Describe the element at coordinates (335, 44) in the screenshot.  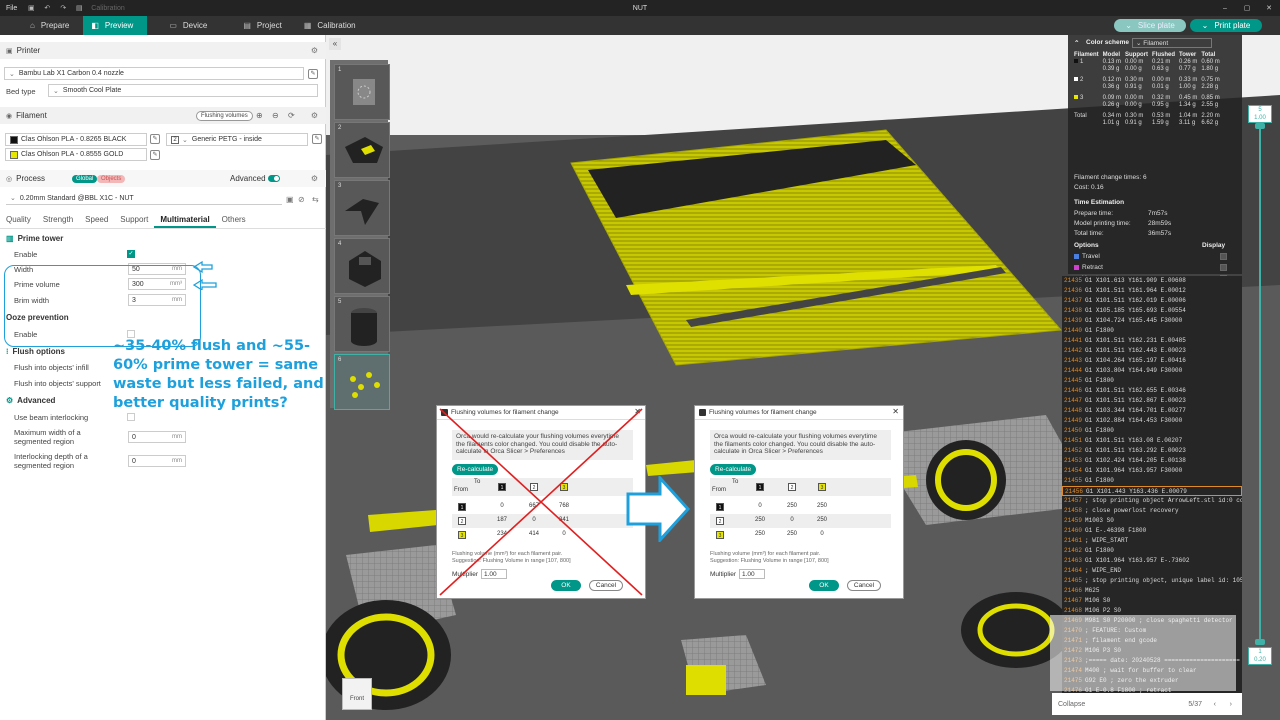
I see `collapse-sidebar-button: «` at that location.